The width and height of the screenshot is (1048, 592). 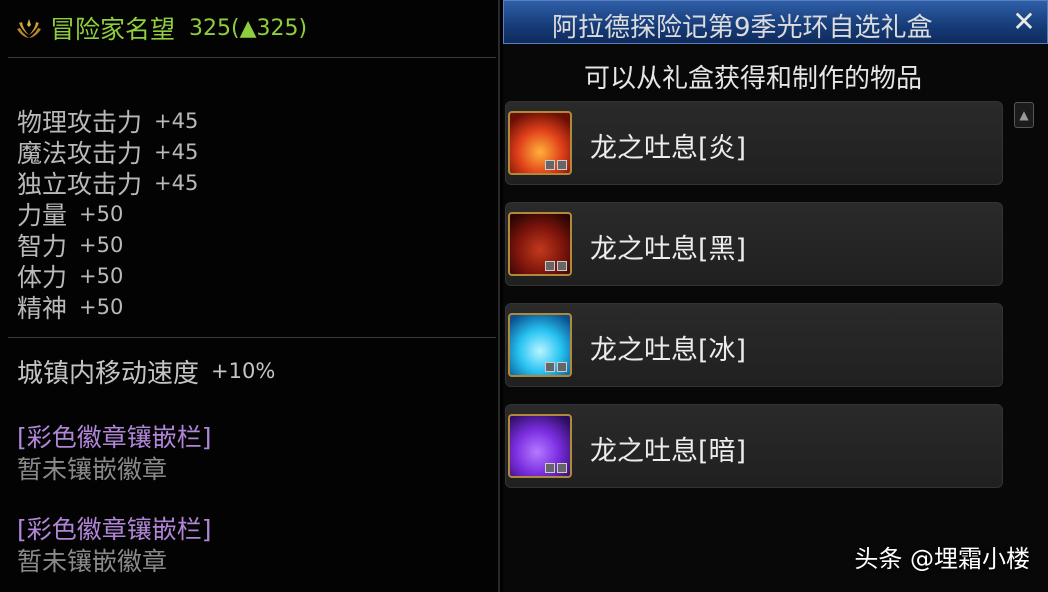 What do you see at coordinates (540, 345) in the screenshot?
I see `ice-aura-icon` at bounding box center [540, 345].